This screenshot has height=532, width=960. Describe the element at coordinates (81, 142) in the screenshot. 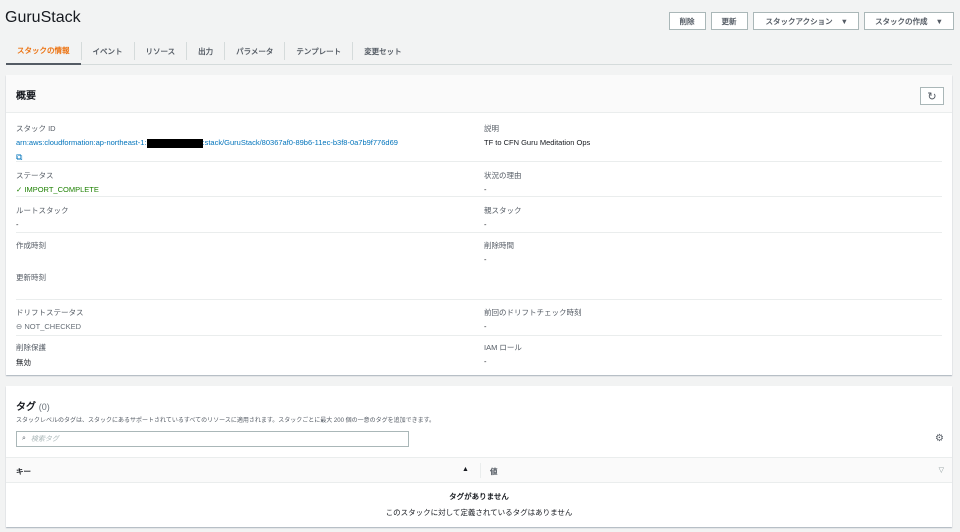

I see `stack-id-prefix: arn:aws:cloudformation:ap-northeast-1:` at that location.